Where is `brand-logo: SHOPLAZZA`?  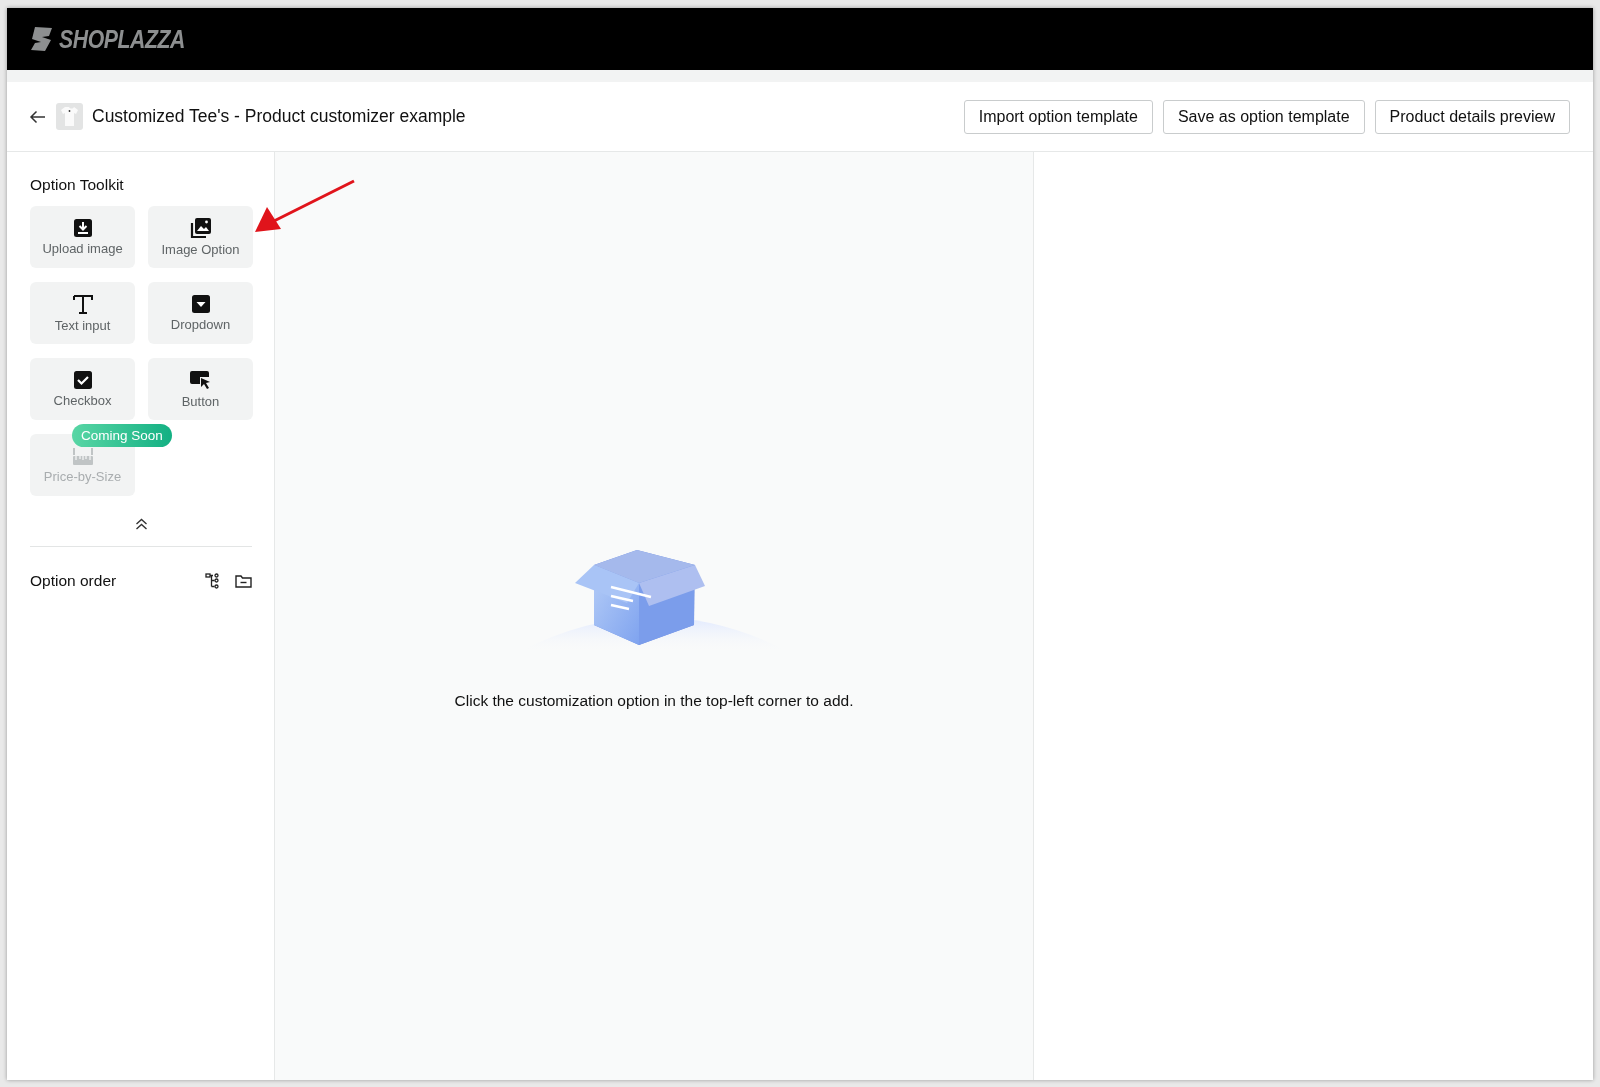
brand-logo: SHOPLAZZA is located at coordinates (122, 39).